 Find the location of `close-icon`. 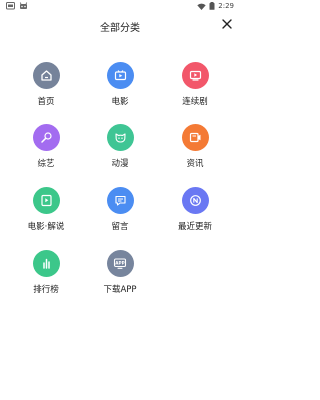

close-icon is located at coordinates (227, 24).